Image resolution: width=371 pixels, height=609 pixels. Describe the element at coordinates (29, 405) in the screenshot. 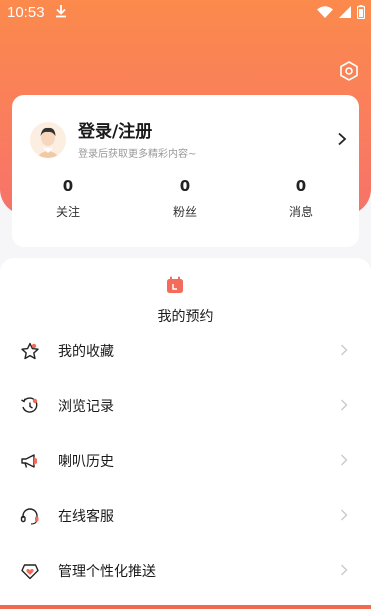

I see `history-icon` at that location.